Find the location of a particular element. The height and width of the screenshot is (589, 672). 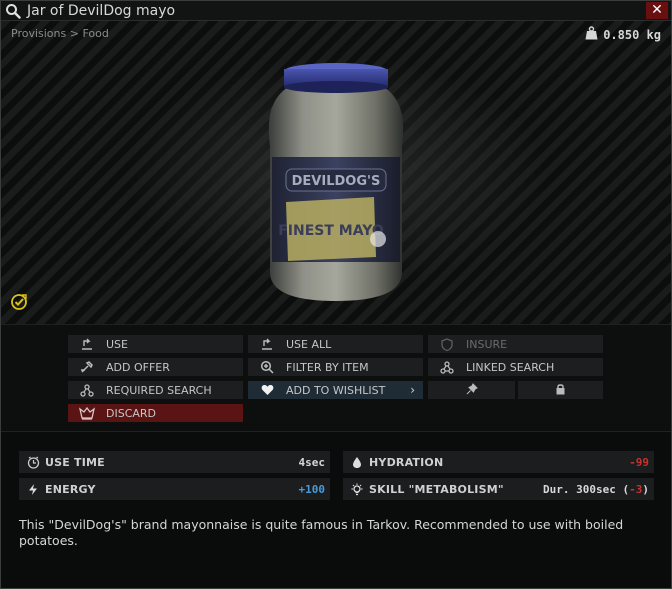

stat-skill-label: SKILL "METABOLISM" is located at coordinates (436, 489).